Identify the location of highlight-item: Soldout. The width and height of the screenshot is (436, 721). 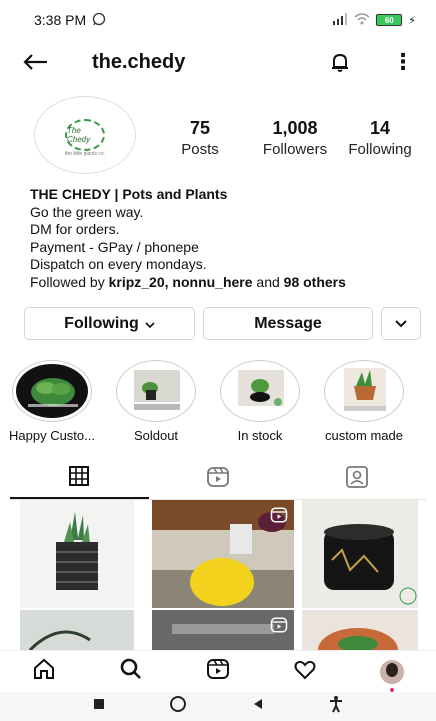
(156, 401).